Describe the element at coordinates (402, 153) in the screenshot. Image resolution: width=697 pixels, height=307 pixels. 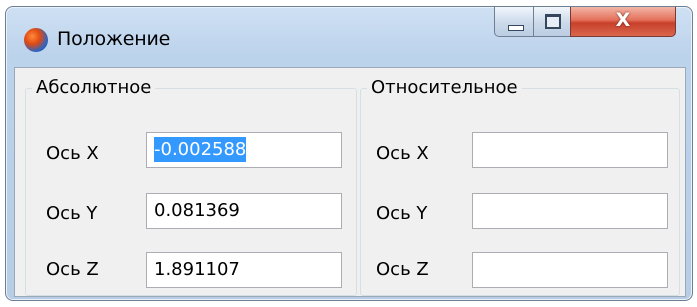
I see `rel-x-label: Ось X` at that location.